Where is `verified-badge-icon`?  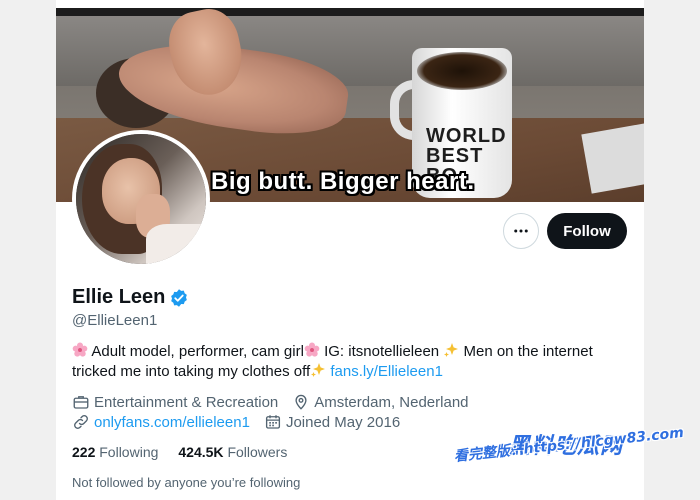
verified-badge-icon is located at coordinates (179, 298).